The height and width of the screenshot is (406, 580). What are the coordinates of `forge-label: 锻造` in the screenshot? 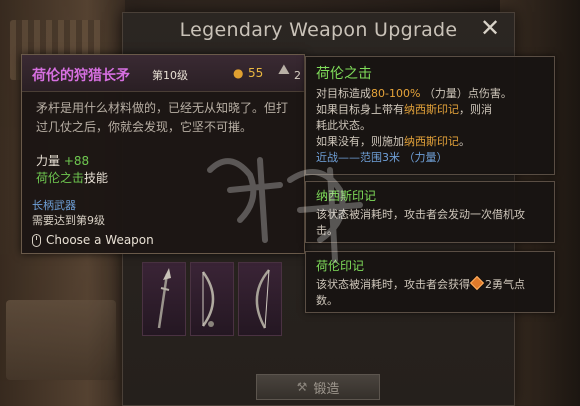 It's located at (326, 389).